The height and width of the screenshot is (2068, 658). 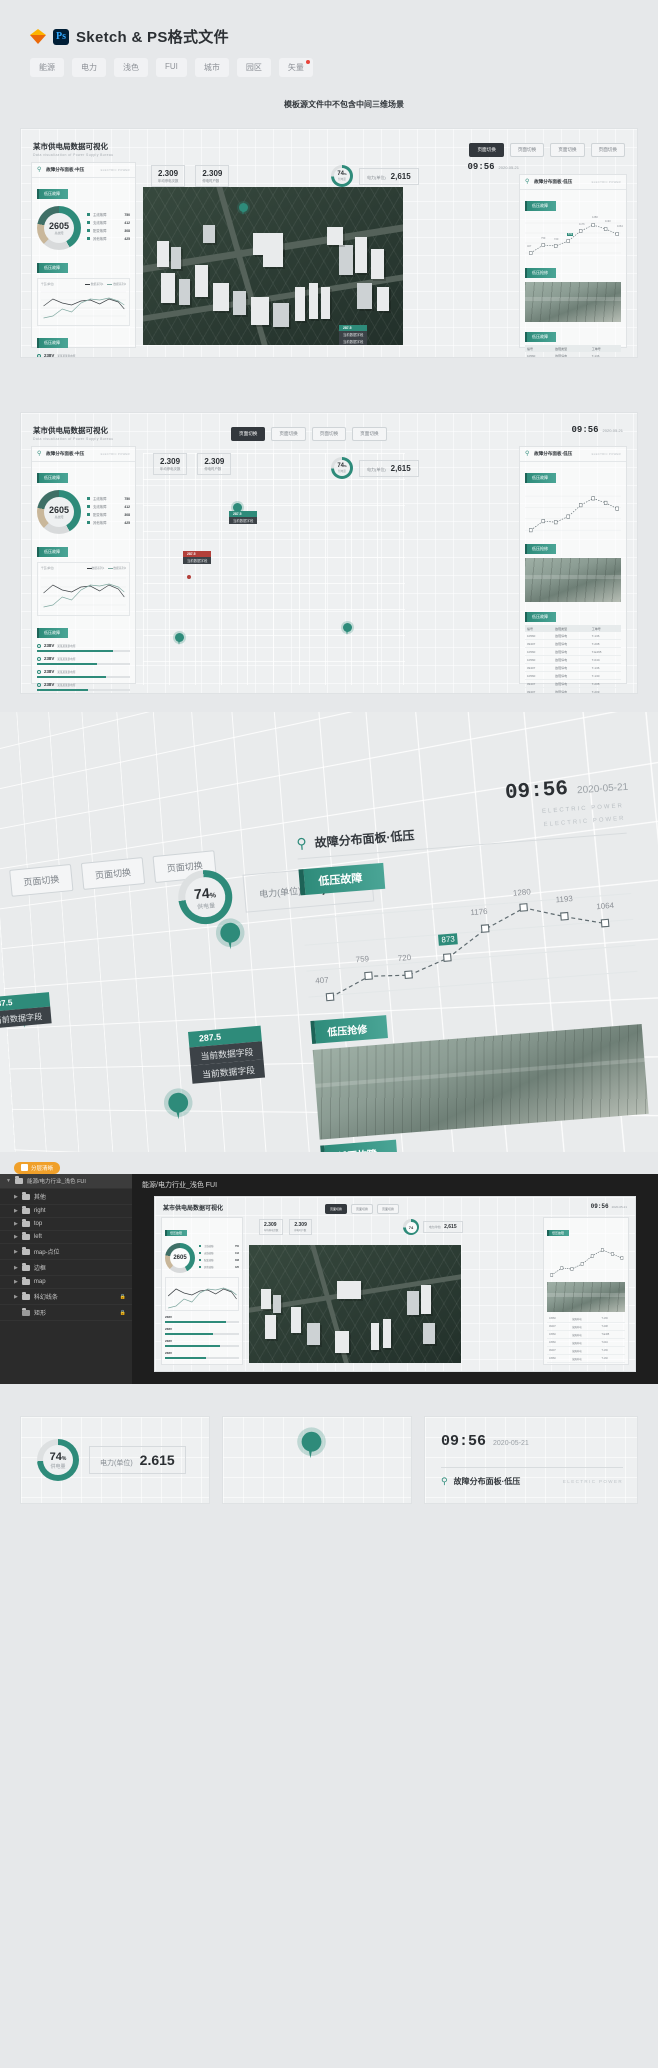 I want to click on chip-low-voltage-fault: 低压故障, so click(x=52, y=478).